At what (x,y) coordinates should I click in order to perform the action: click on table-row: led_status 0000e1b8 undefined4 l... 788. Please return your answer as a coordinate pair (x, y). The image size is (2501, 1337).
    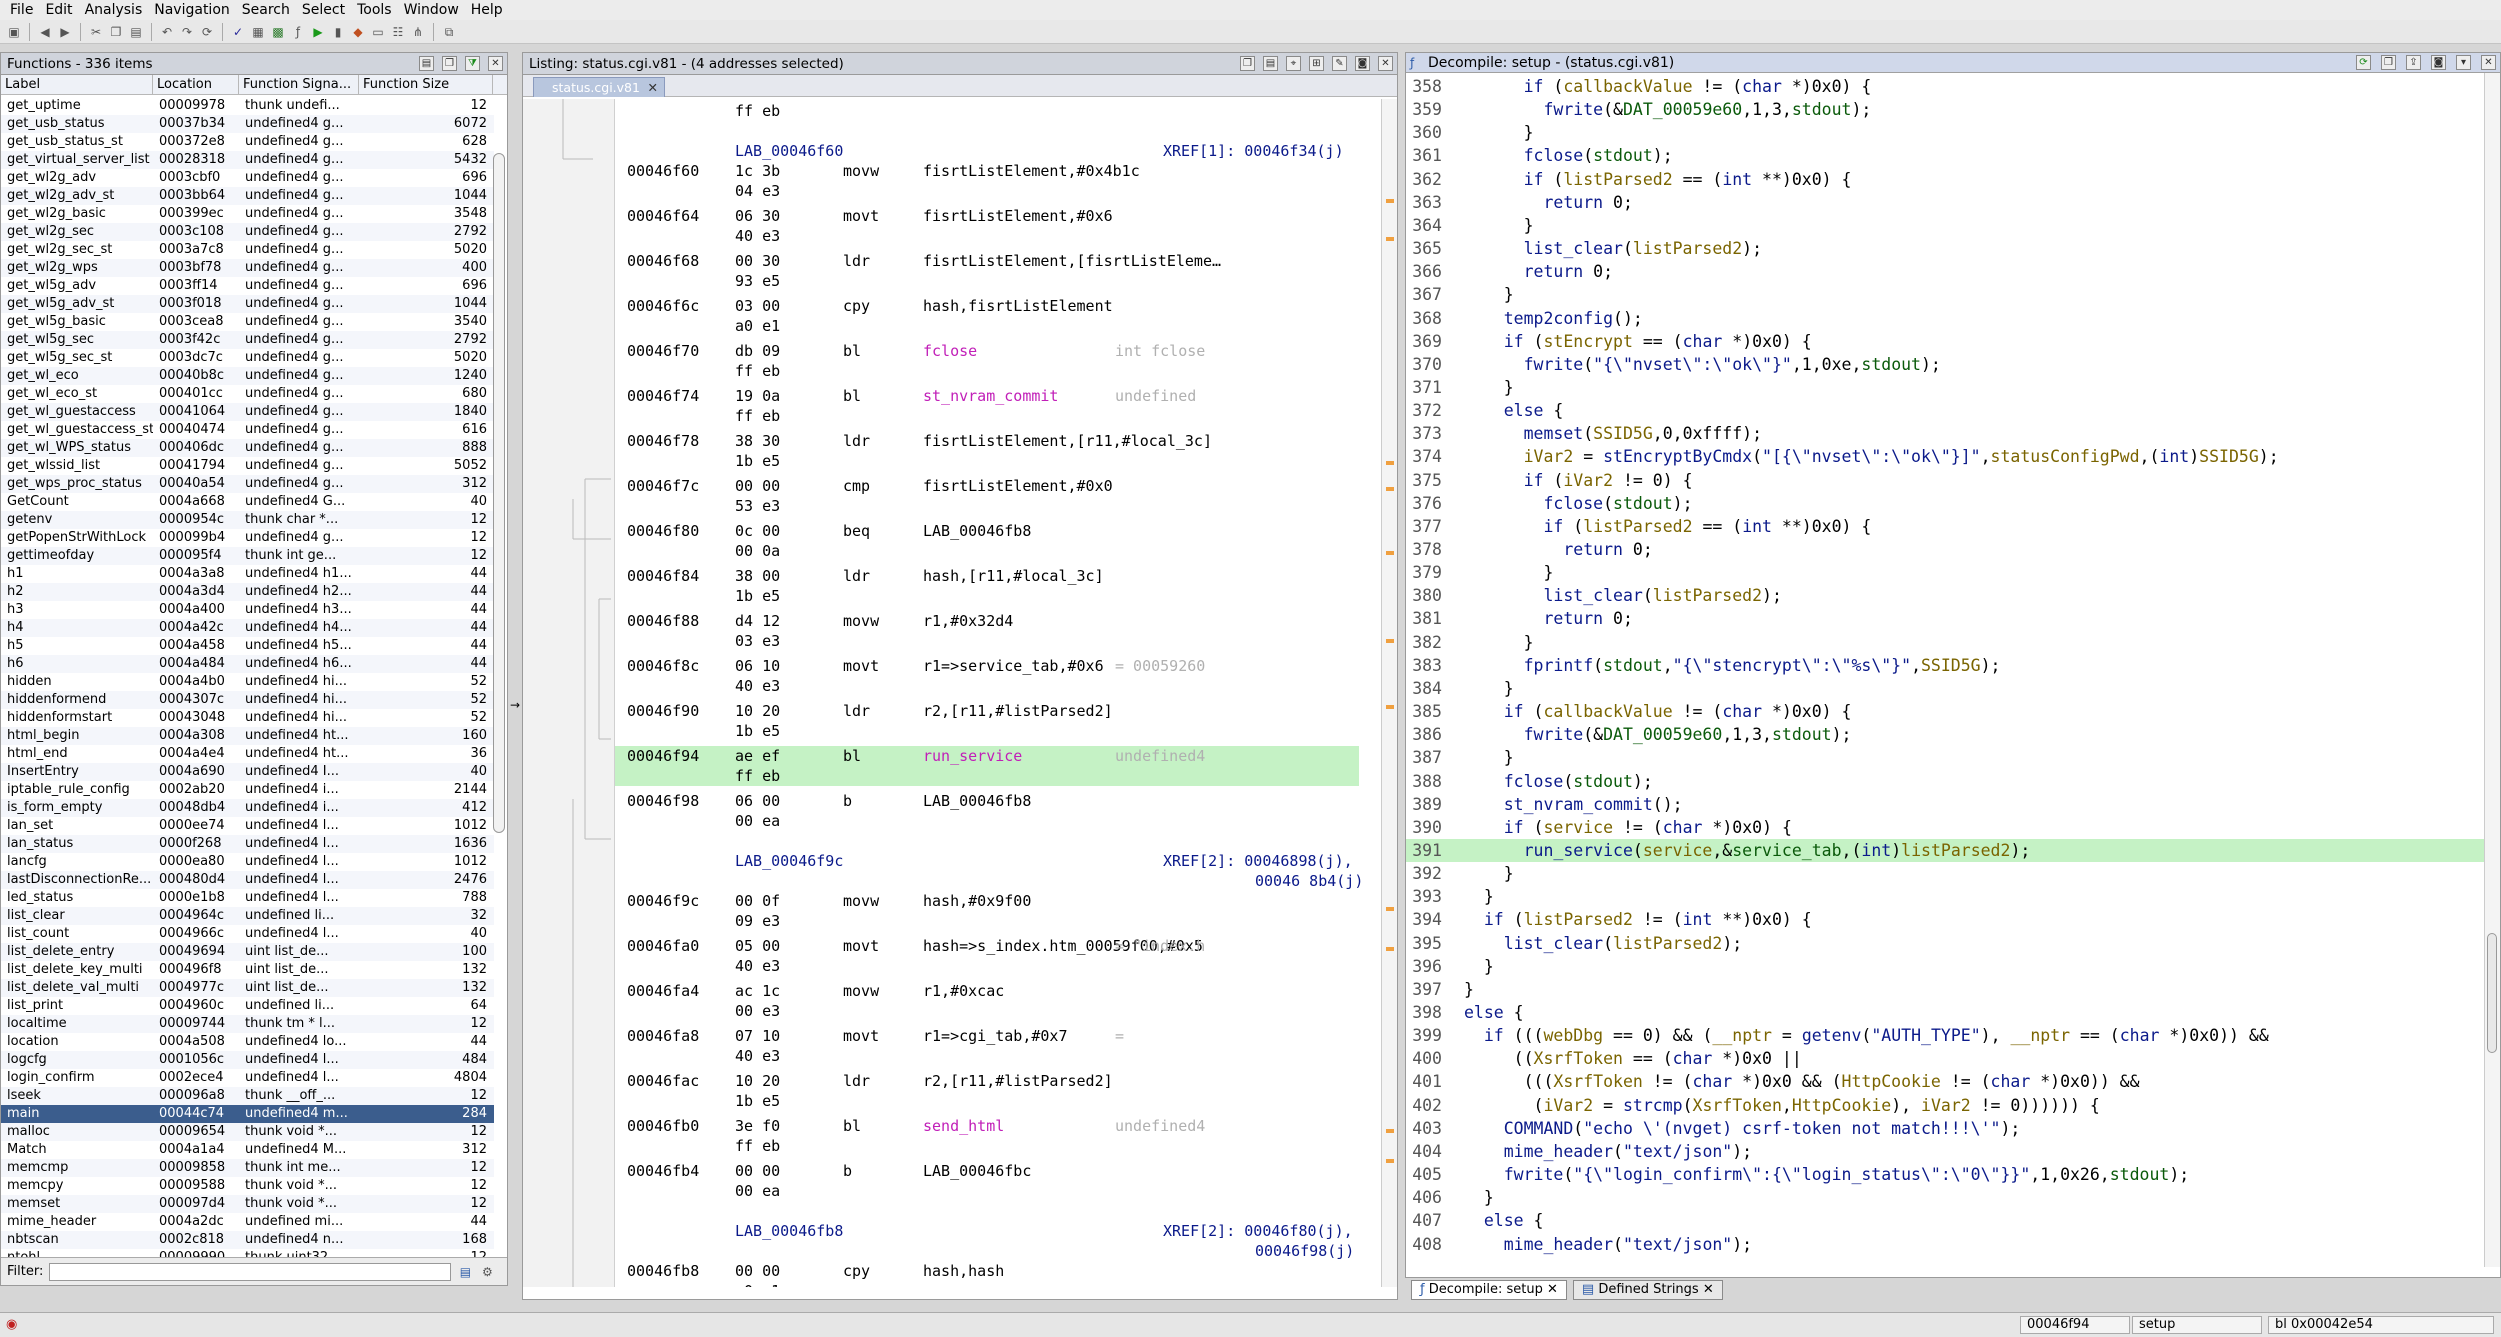
    Looking at the image, I should click on (247, 898).